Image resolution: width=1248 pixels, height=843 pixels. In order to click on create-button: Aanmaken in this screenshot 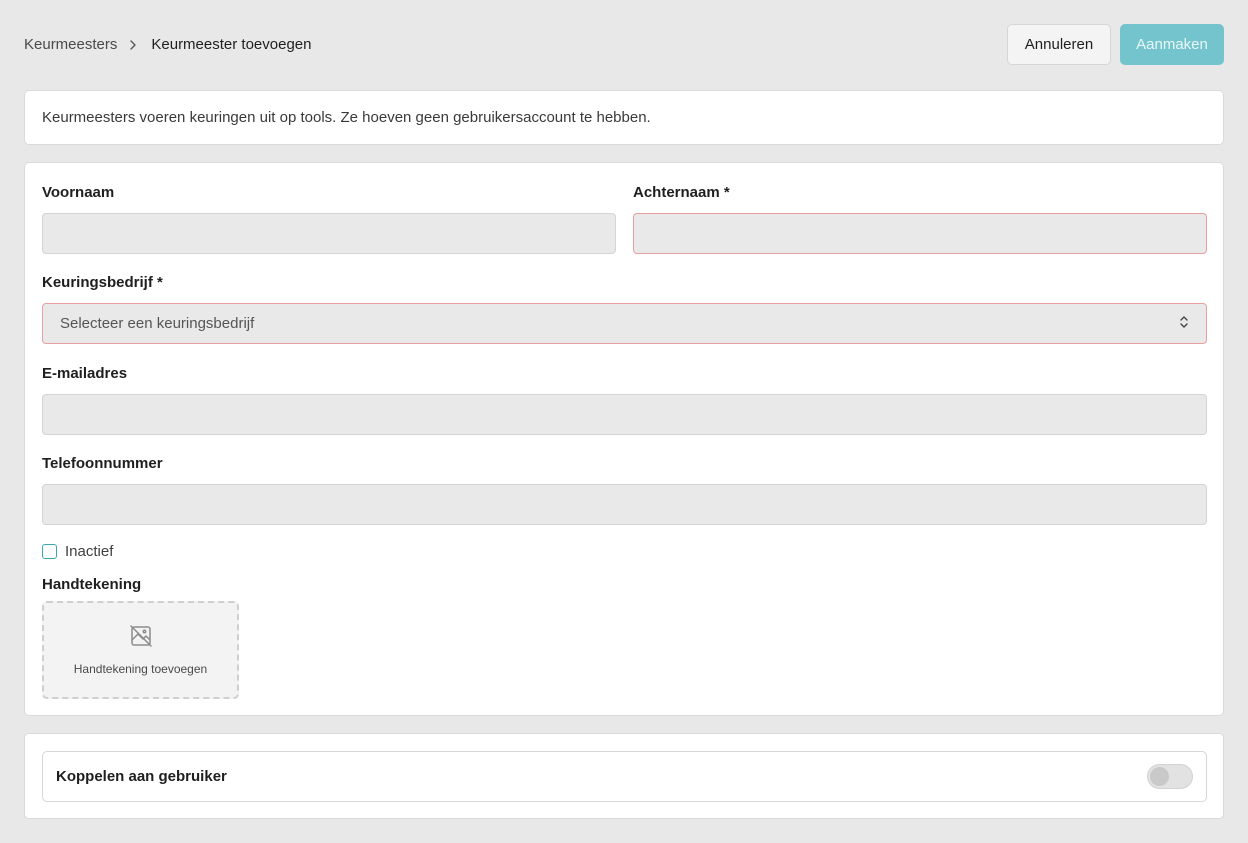, I will do `click(1172, 44)`.